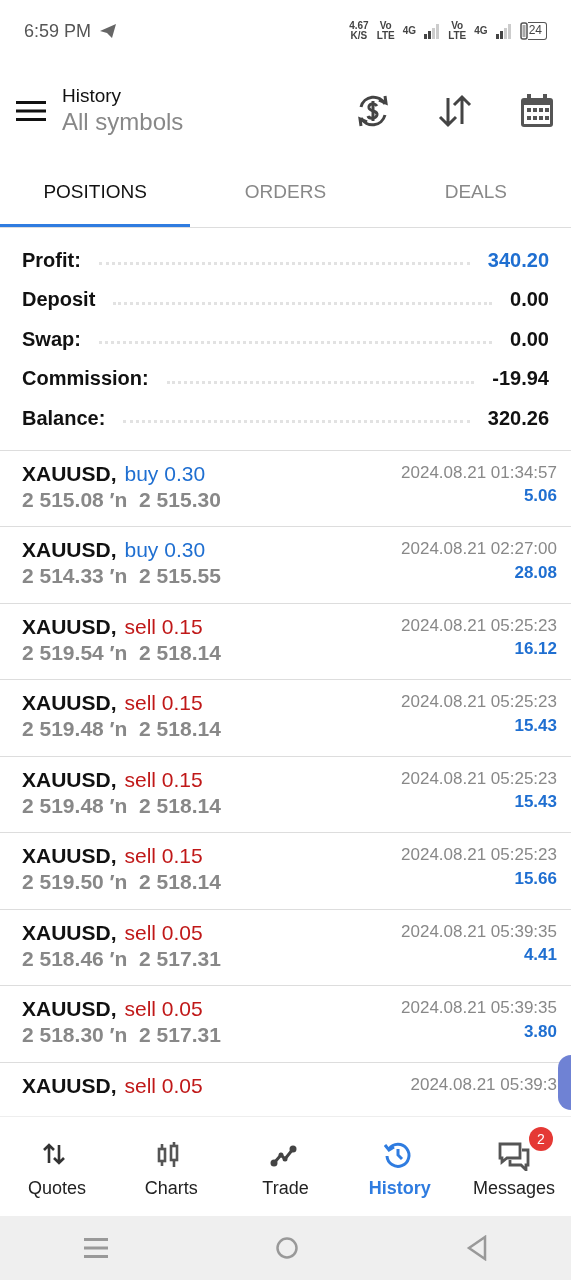 The height and width of the screenshot is (1280, 571). What do you see at coordinates (539, 1031) in the screenshot?
I see `profit-value: 3.80` at bounding box center [539, 1031].